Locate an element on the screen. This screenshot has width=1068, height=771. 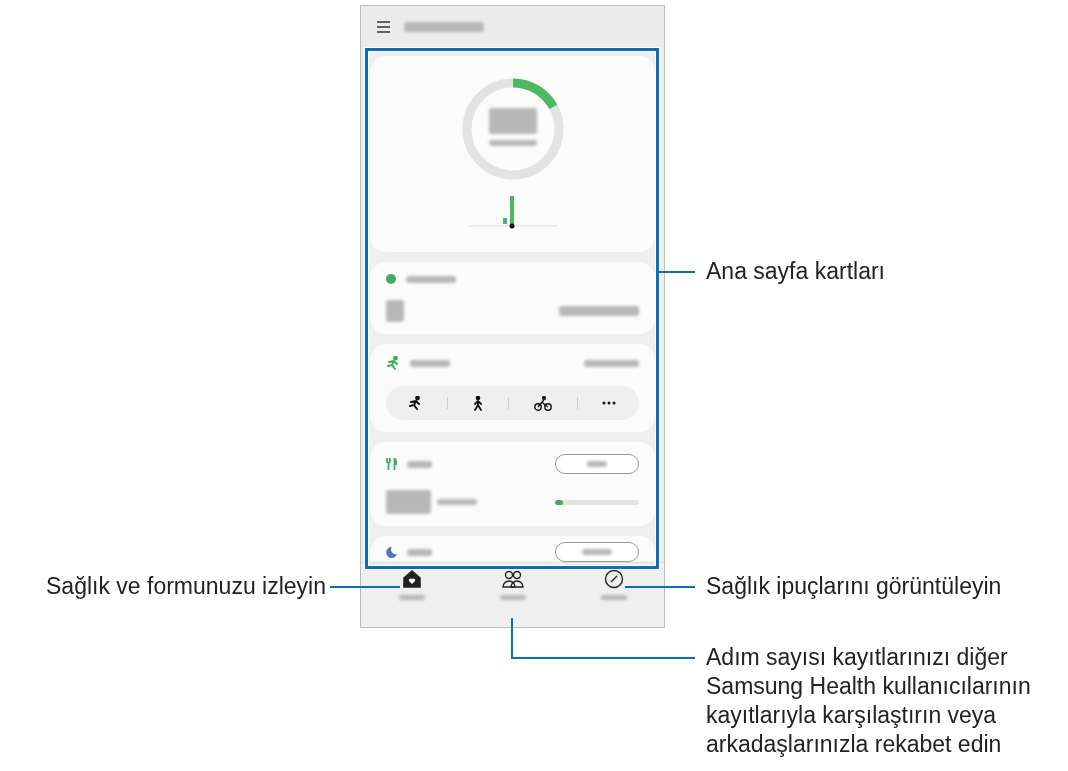
walking-icon is located at coordinates (478, 403).